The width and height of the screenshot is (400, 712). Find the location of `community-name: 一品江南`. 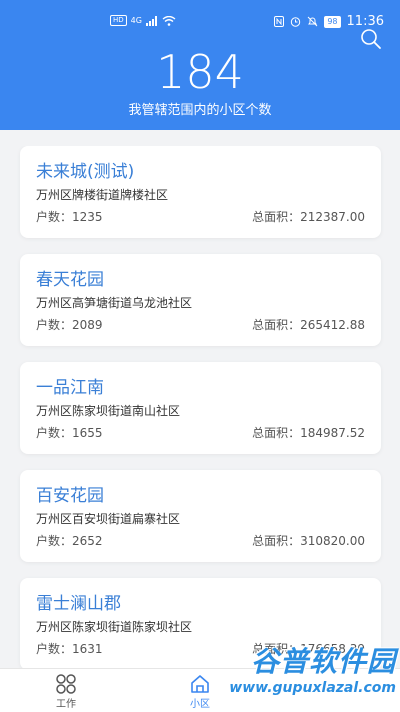

community-name: 一品江南 is located at coordinates (70, 388).